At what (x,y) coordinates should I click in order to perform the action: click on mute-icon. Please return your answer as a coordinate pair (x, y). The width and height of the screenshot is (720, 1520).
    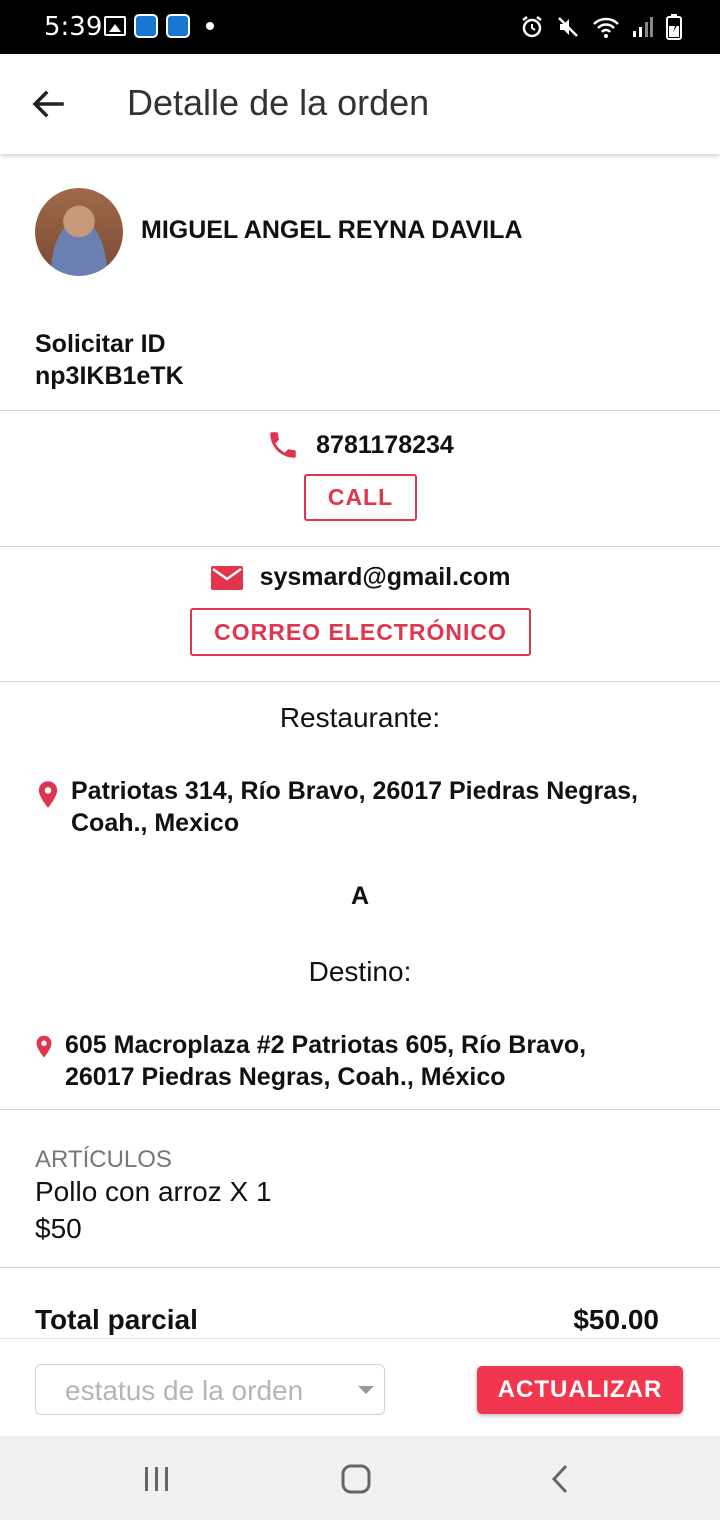
    Looking at the image, I should click on (568, 27).